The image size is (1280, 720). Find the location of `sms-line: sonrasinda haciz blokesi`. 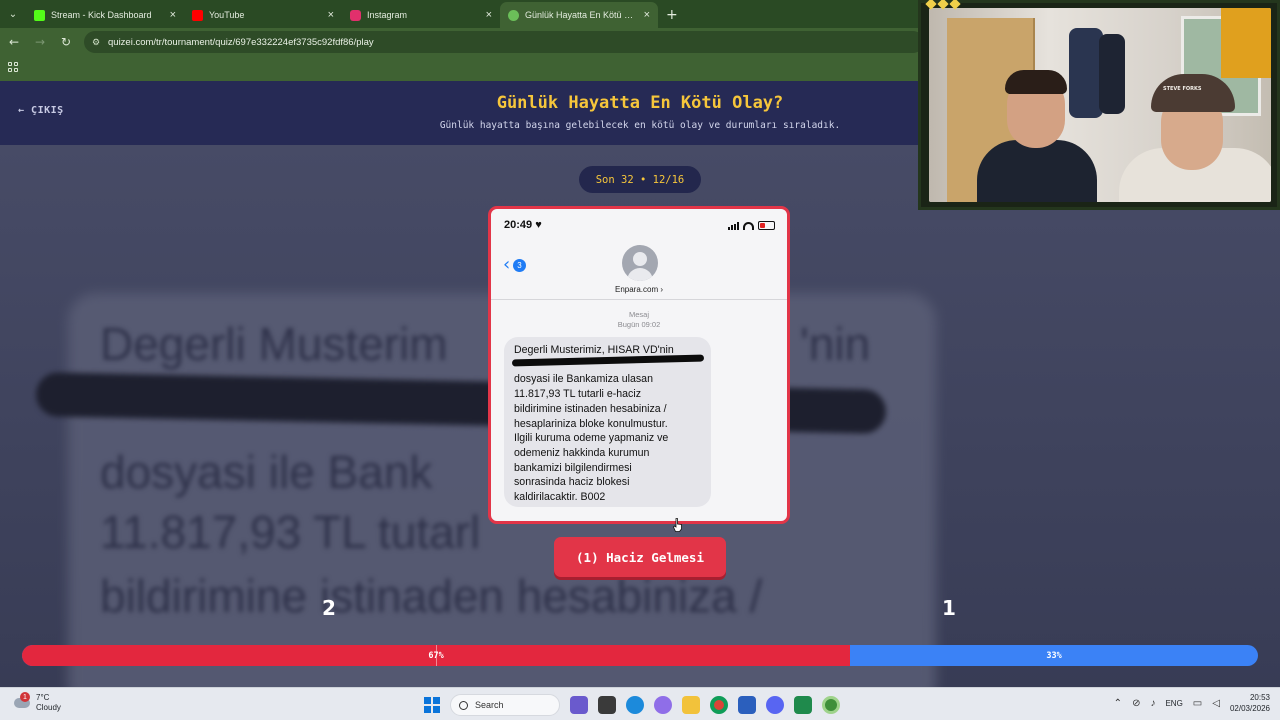

sms-line: sonrasinda haciz blokesi is located at coordinates (572, 482).